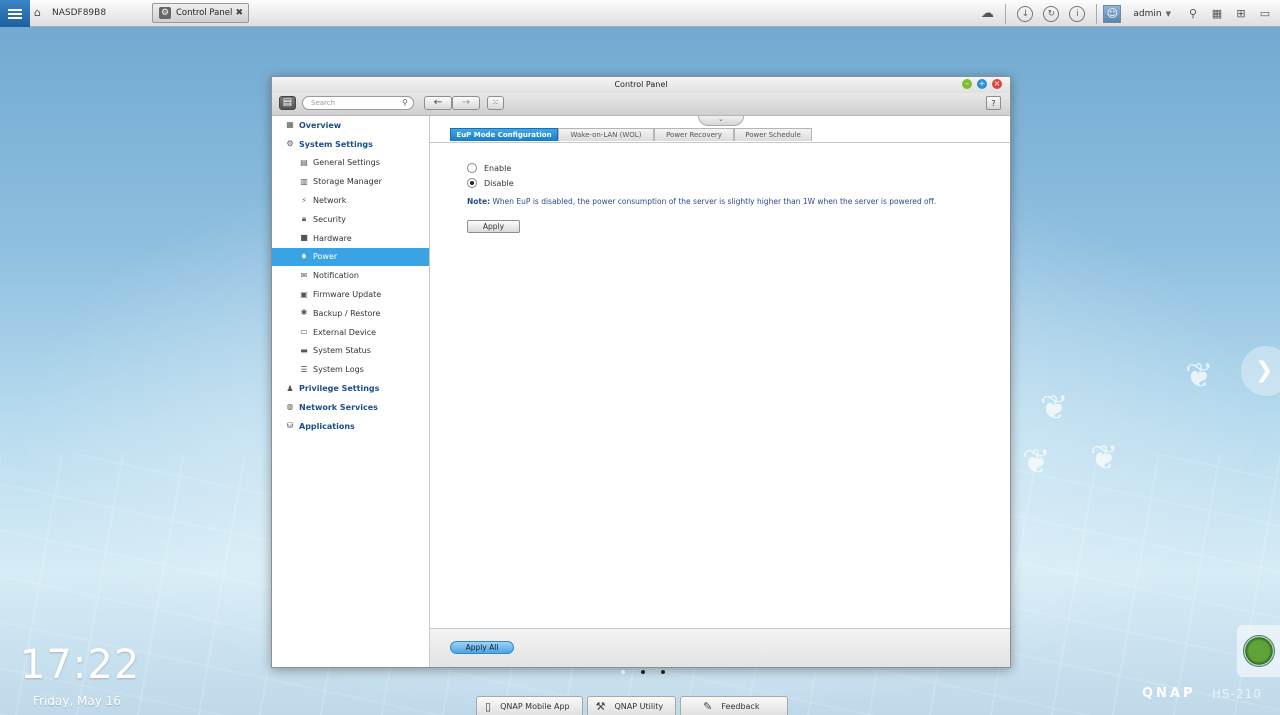 Image resolution: width=1280 pixels, height=715 pixels. I want to click on sidebar-item-network: ⚡ Network, so click(350, 200).